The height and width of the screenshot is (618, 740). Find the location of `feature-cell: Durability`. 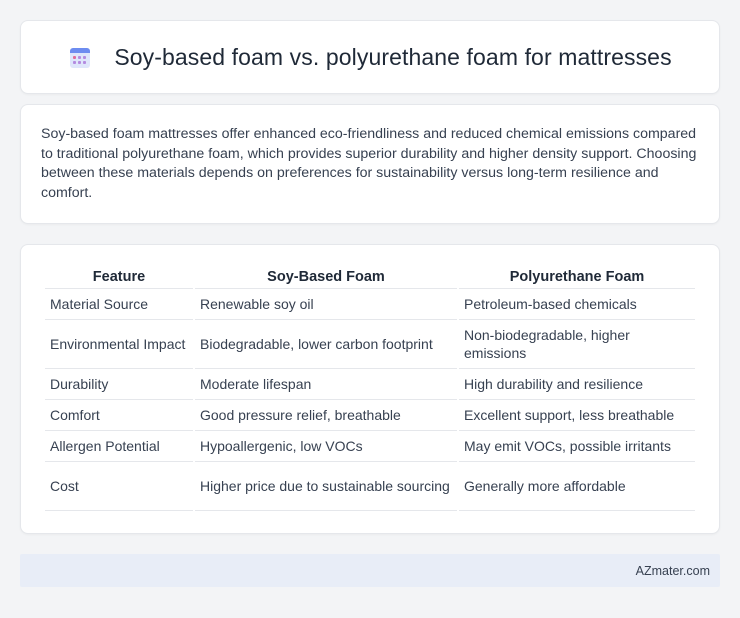

feature-cell: Durability is located at coordinates (119, 384).